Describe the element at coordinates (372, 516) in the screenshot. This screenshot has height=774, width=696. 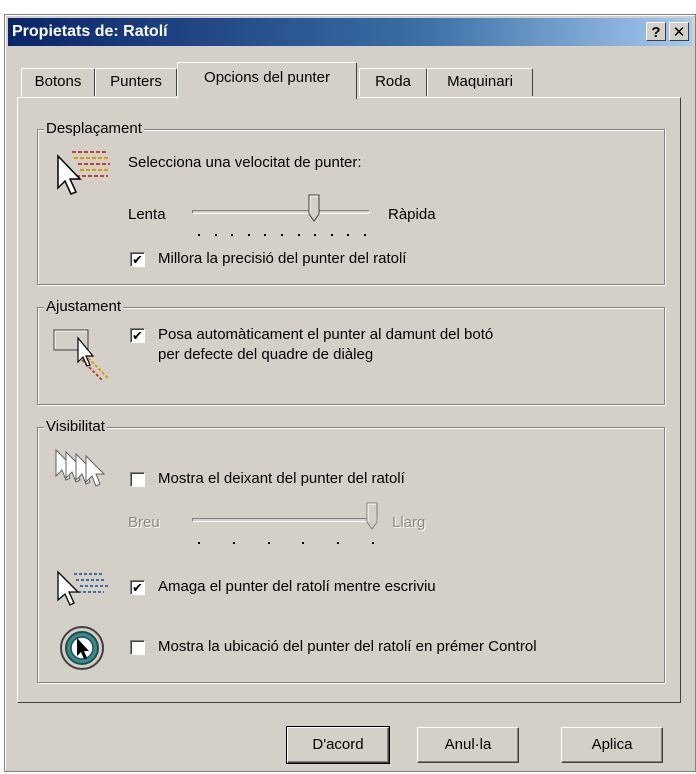
I see `trails-slider-thumb` at that location.